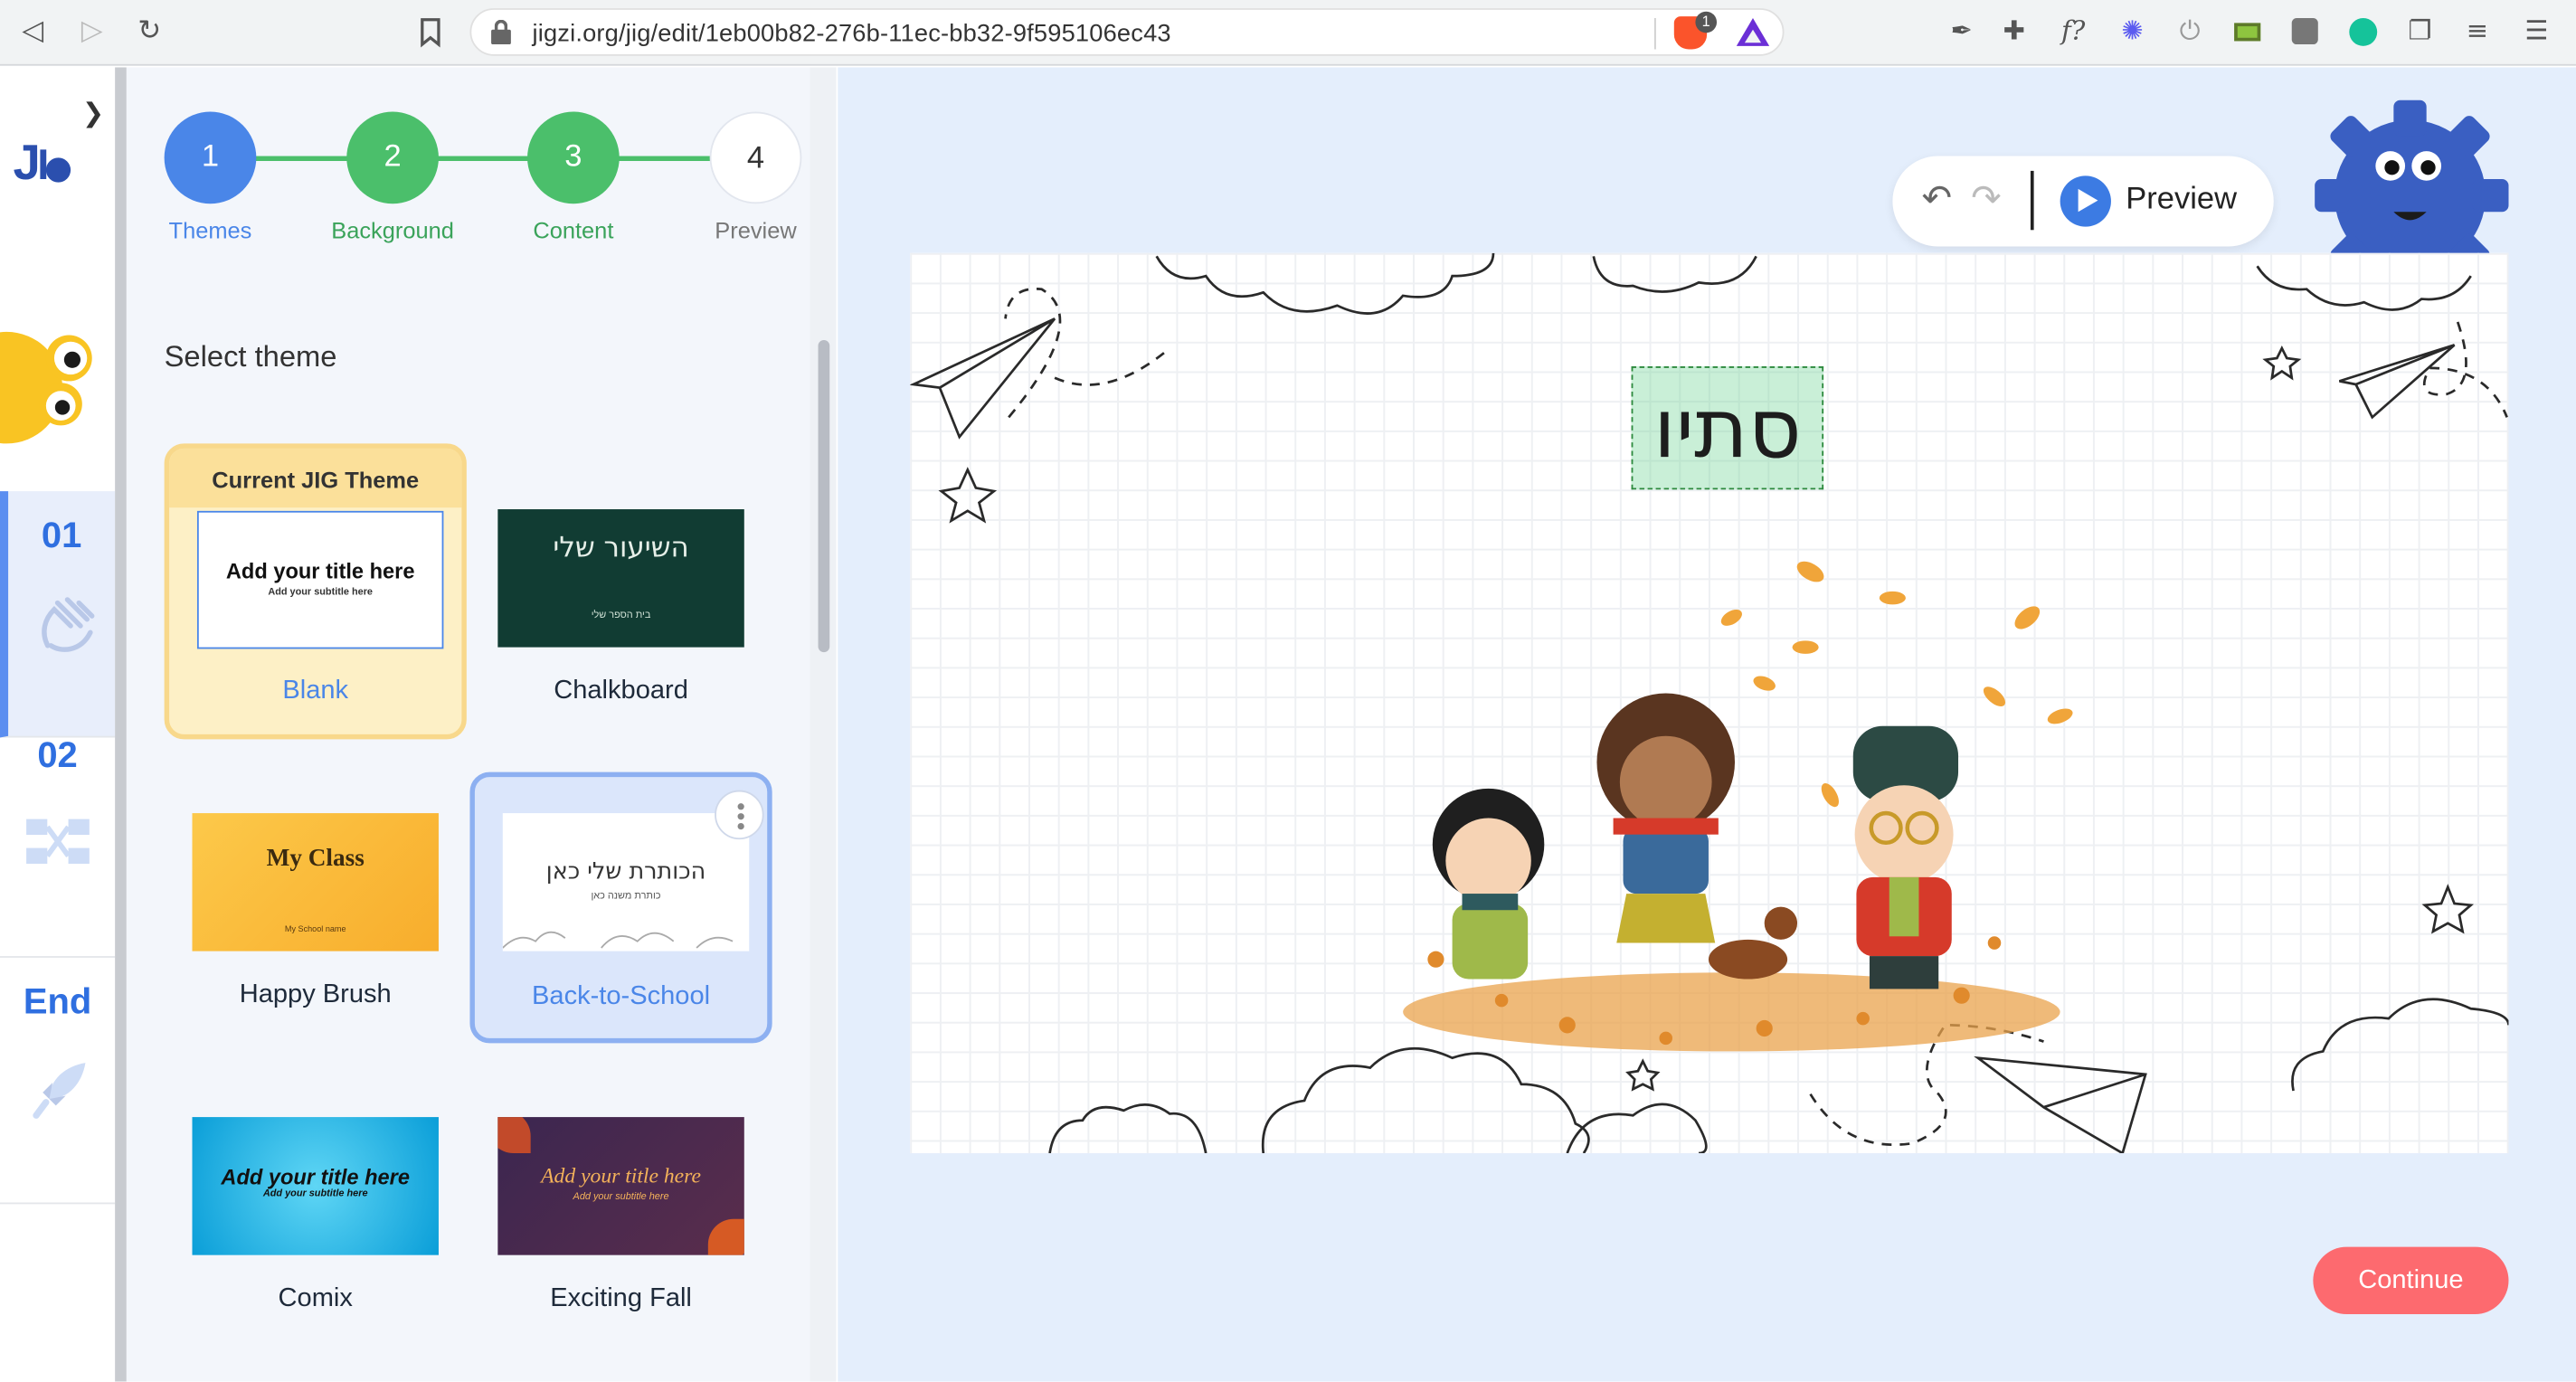 This screenshot has height=1382, width=2576. What do you see at coordinates (58, 1001) in the screenshot?
I see `section-number: End` at bounding box center [58, 1001].